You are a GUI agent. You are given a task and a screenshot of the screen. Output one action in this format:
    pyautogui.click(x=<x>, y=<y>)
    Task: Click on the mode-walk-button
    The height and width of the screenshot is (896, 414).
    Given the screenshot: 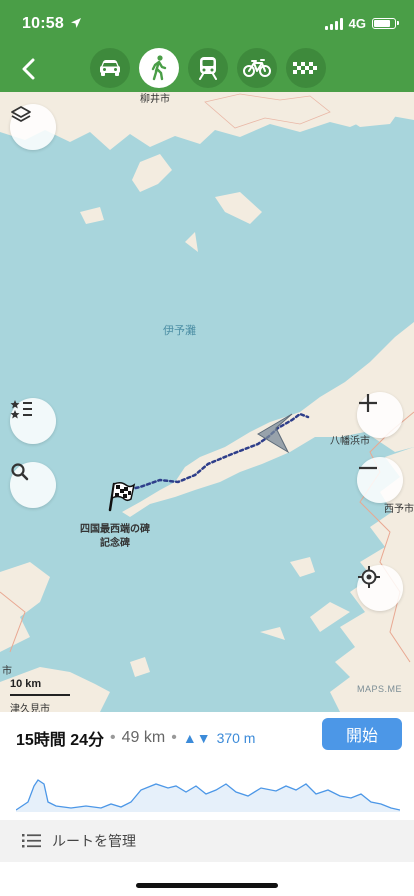 What is the action you would take?
    pyautogui.click(x=159, y=68)
    